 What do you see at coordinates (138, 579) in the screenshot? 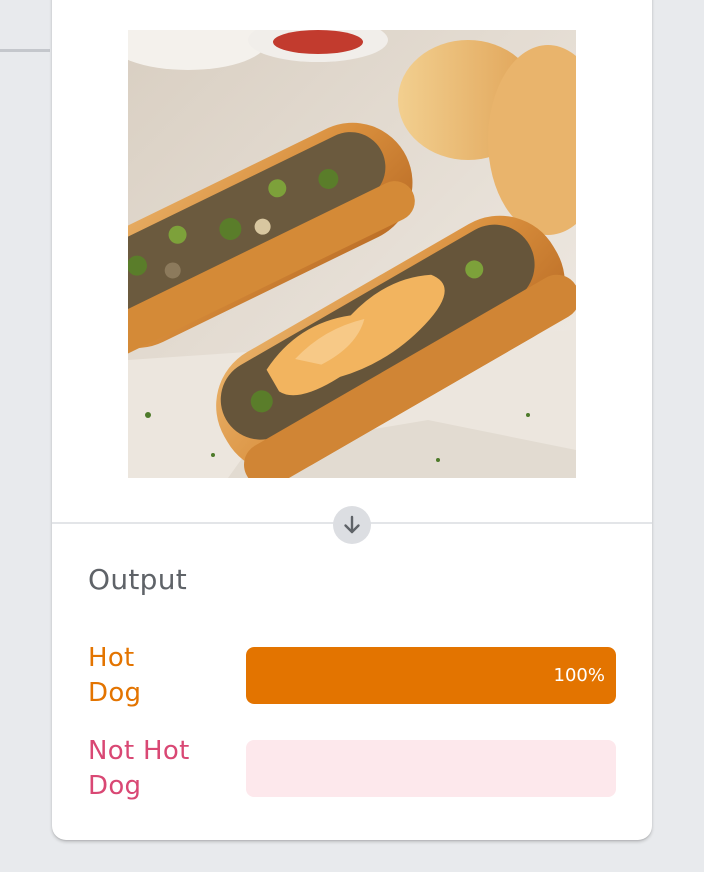
I see `output-title: Output` at bounding box center [138, 579].